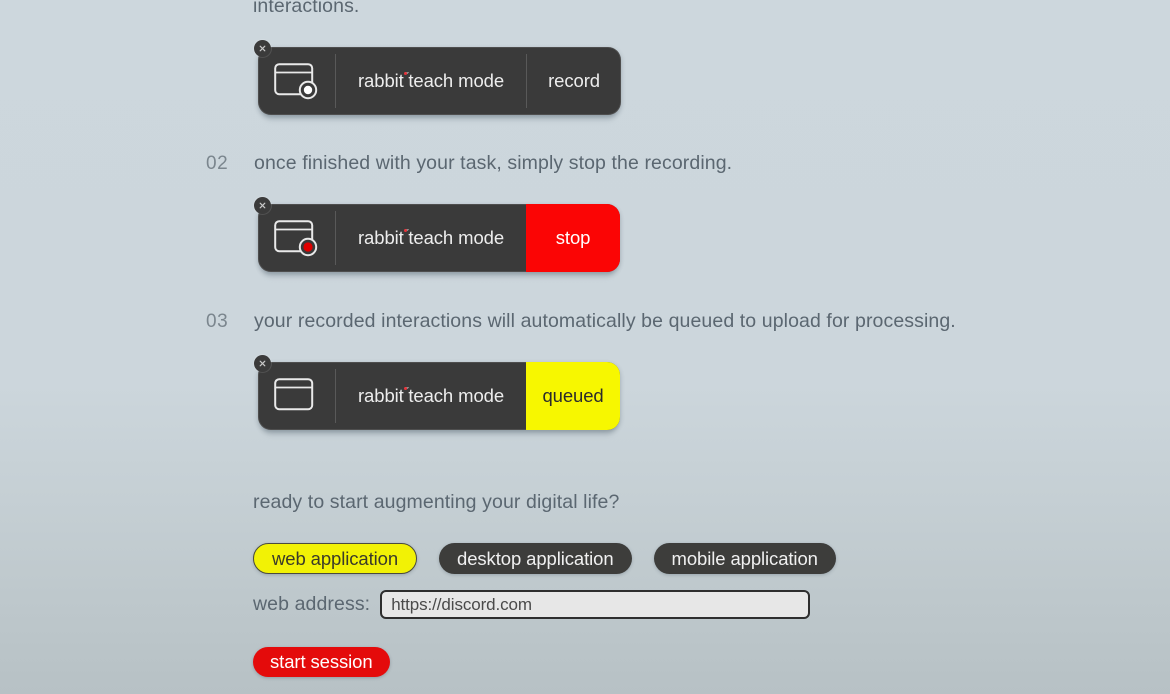  I want to click on teach-mode-badge-record: rabbit ˜ teach mode record, so click(438, 77).